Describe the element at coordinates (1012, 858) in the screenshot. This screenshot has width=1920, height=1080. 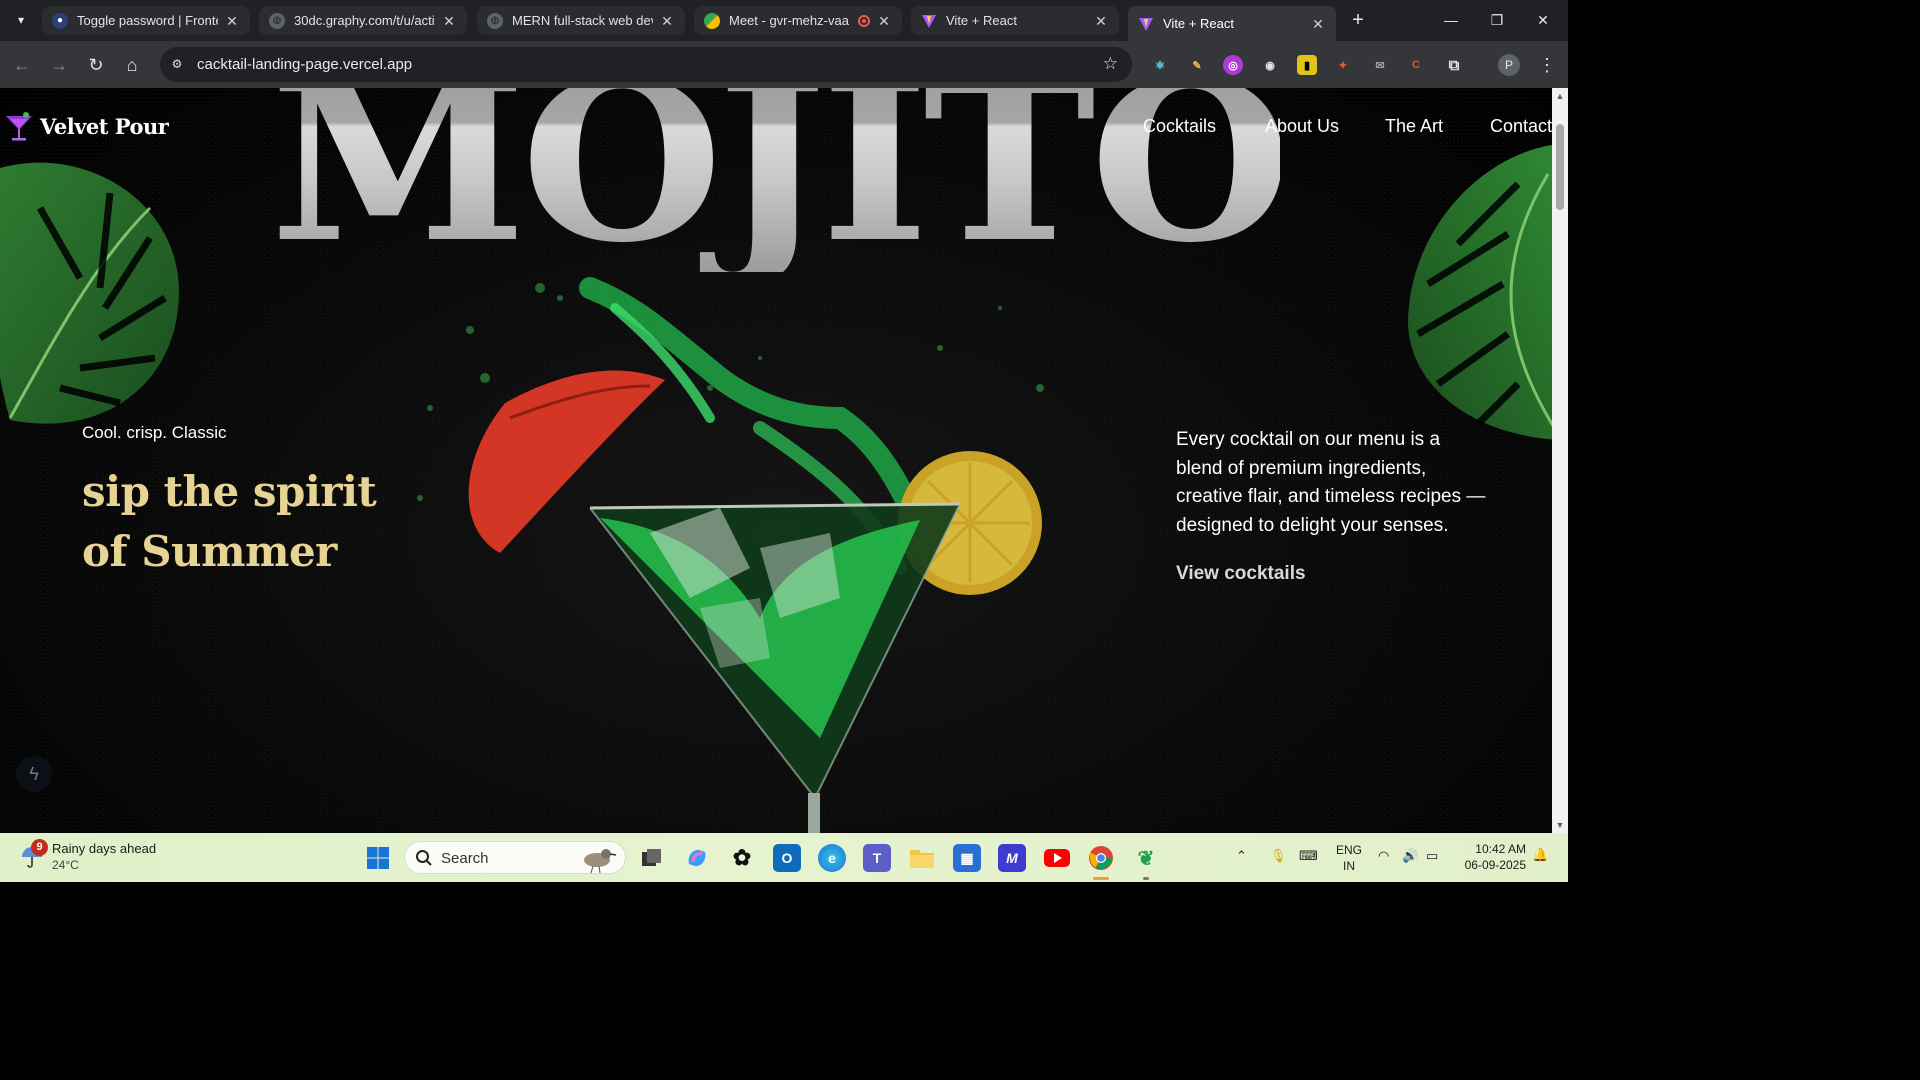
I see `vscode-like-icon: M` at that location.